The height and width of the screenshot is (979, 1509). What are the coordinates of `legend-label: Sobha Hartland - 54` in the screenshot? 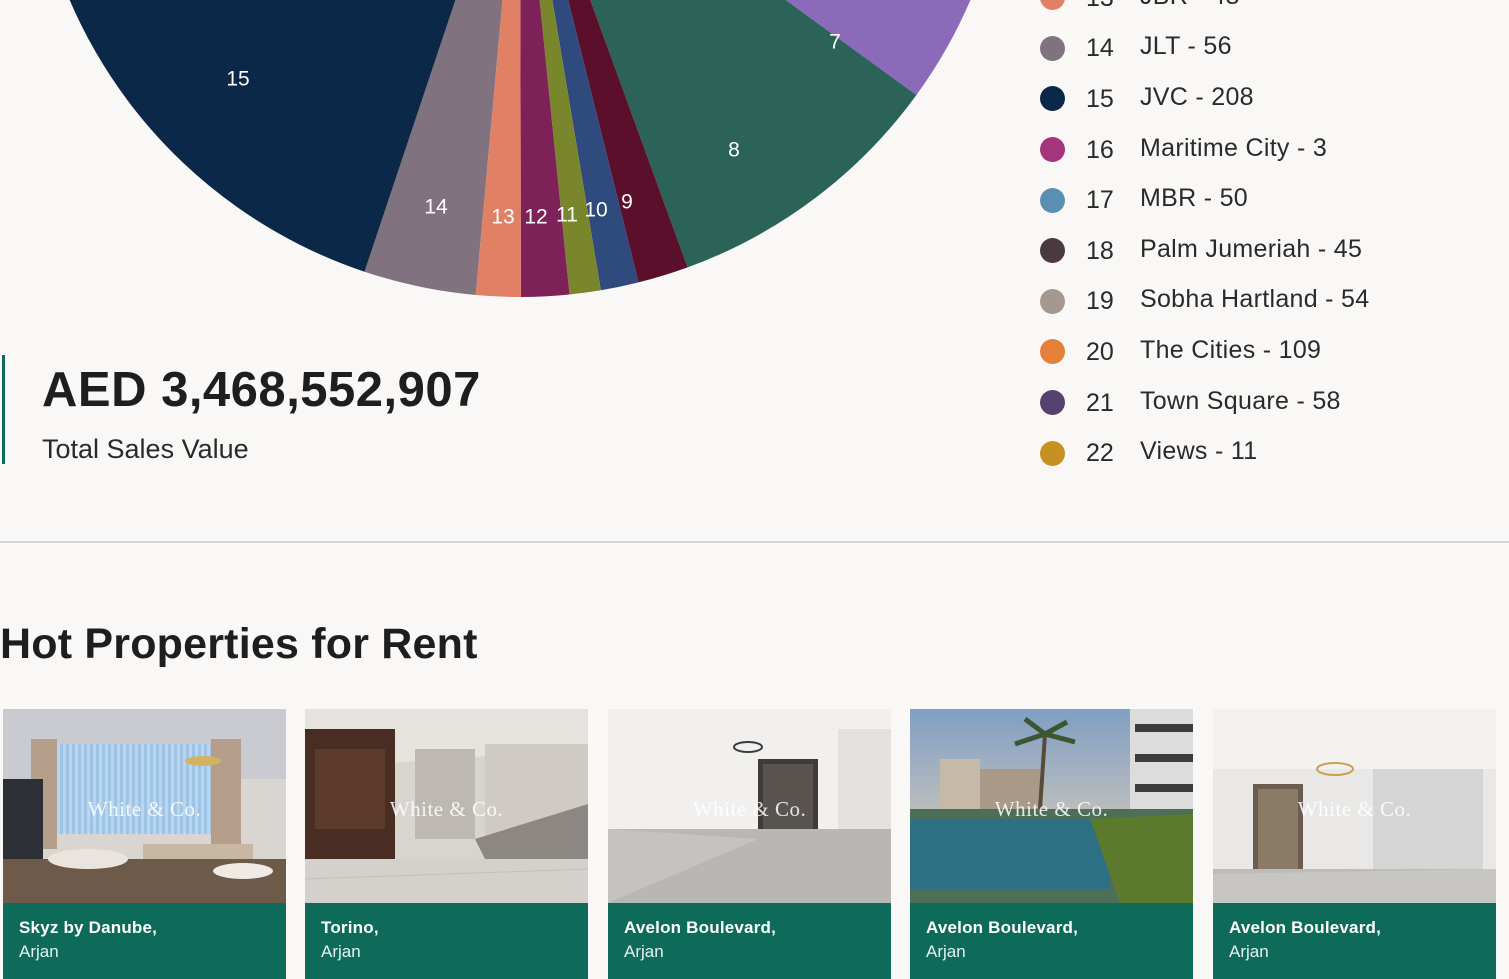 It's located at (1255, 299).